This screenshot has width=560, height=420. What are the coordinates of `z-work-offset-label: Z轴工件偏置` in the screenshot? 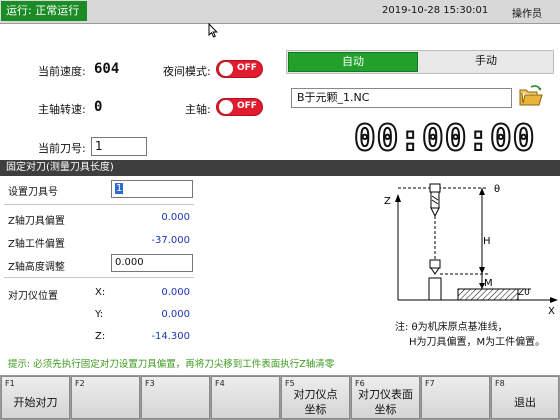 It's located at (36, 244).